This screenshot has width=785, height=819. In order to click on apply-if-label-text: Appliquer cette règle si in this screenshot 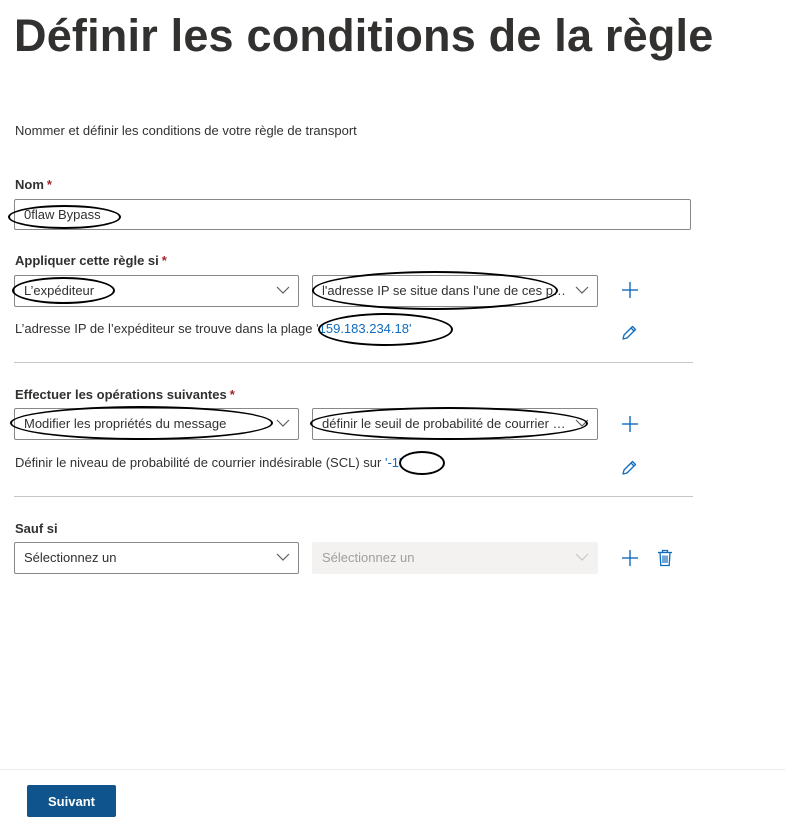, I will do `click(87, 260)`.